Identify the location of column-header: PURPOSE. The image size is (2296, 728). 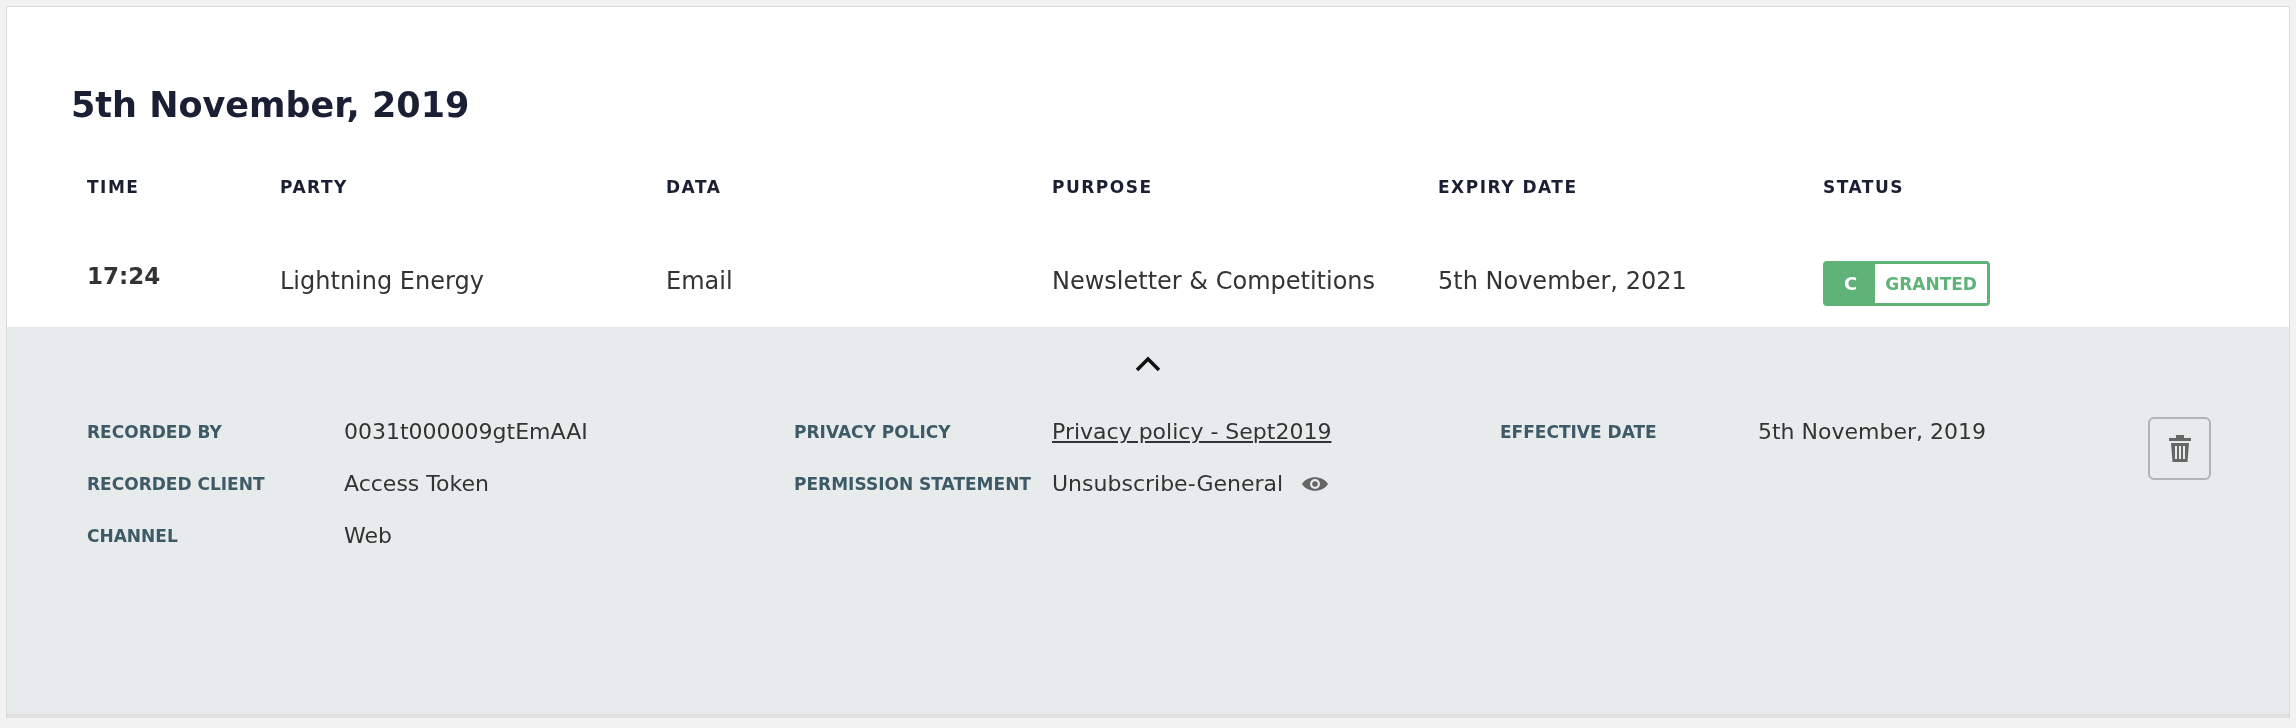
(1103, 187).